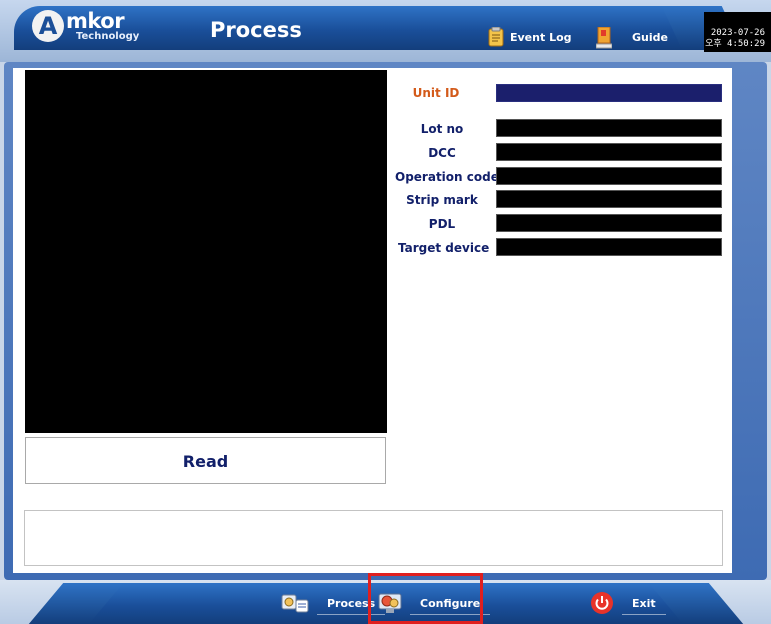 Image resolution: width=771 pixels, height=624 pixels. Describe the element at coordinates (609, 152) in the screenshot. I see `dcc-field` at that location.